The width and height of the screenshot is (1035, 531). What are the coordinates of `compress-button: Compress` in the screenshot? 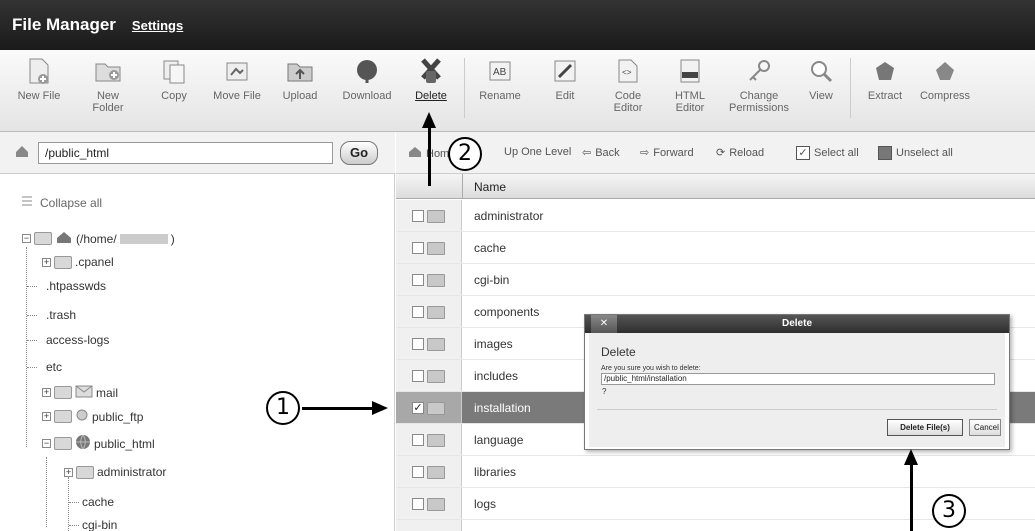 It's located at (945, 79).